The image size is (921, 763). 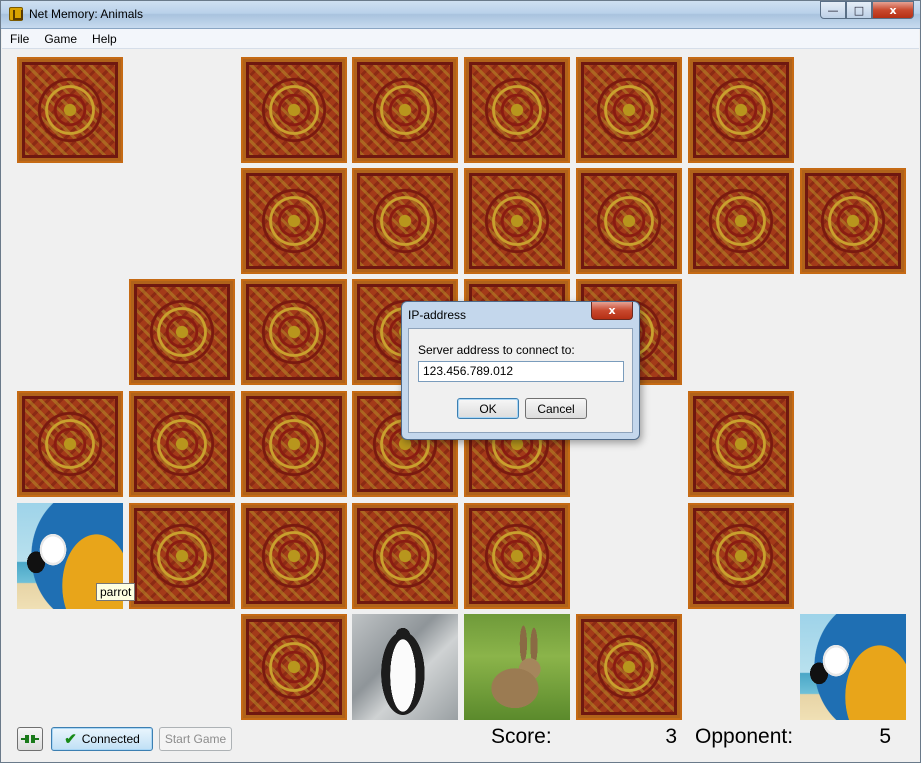 I want to click on checkmark-icon: ✔, so click(x=70, y=739).